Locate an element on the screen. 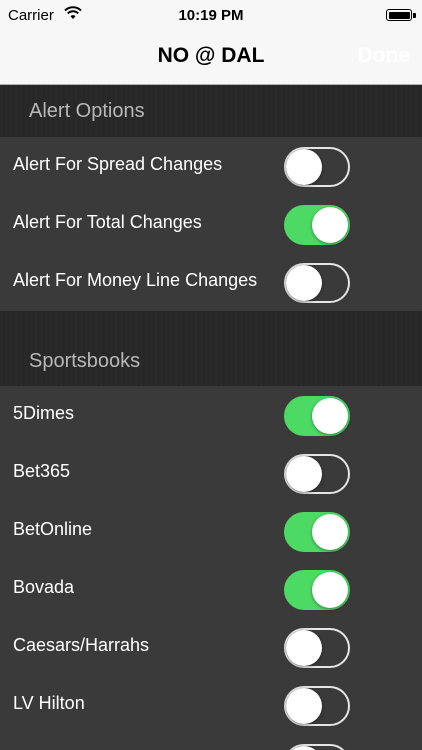  list-item: Alert For Money Line Changes is located at coordinates (211, 282).